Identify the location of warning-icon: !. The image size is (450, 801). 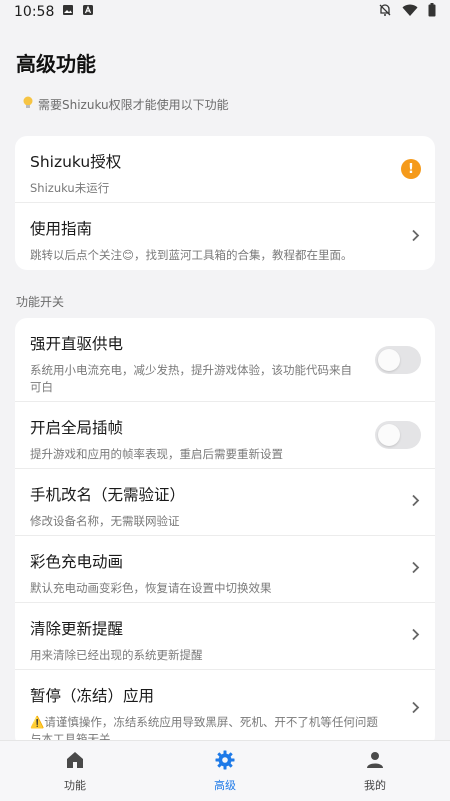
(411, 169).